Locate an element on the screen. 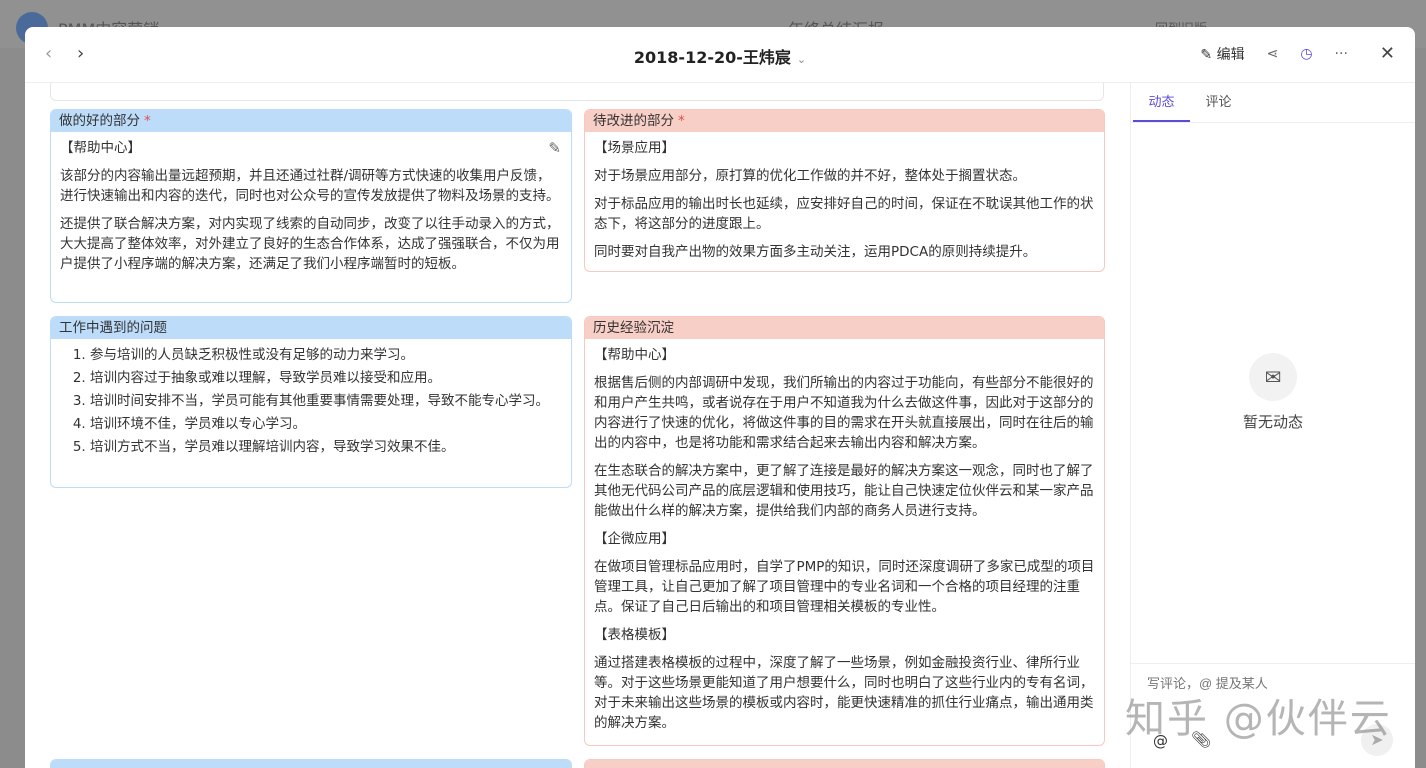 The image size is (1426, 768). card-title: 做的好的部分 is located at coordinates (99, 121).